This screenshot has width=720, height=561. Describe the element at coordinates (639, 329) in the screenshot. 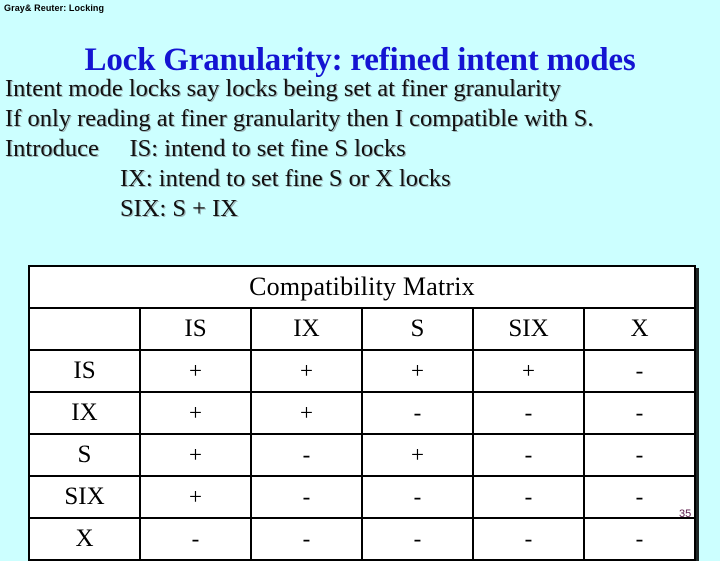

I see `matrix-col-header-x: X` at that location.